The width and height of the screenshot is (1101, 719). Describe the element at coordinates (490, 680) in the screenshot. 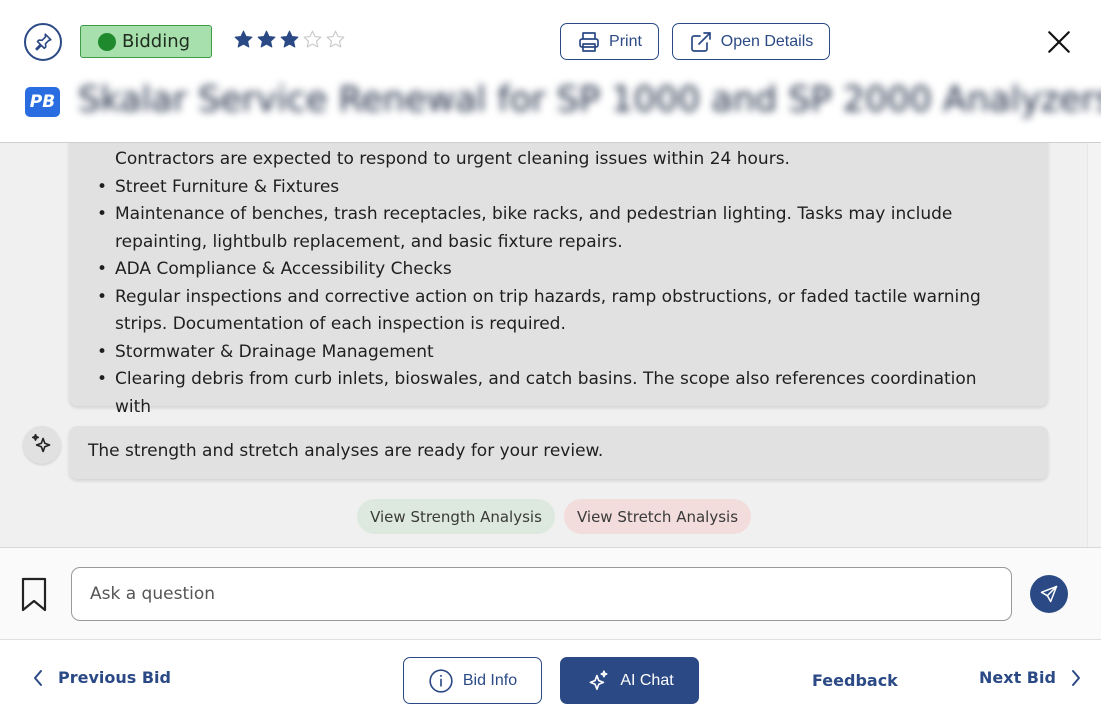

I see `bid-info-label: Bid Info` at that location.